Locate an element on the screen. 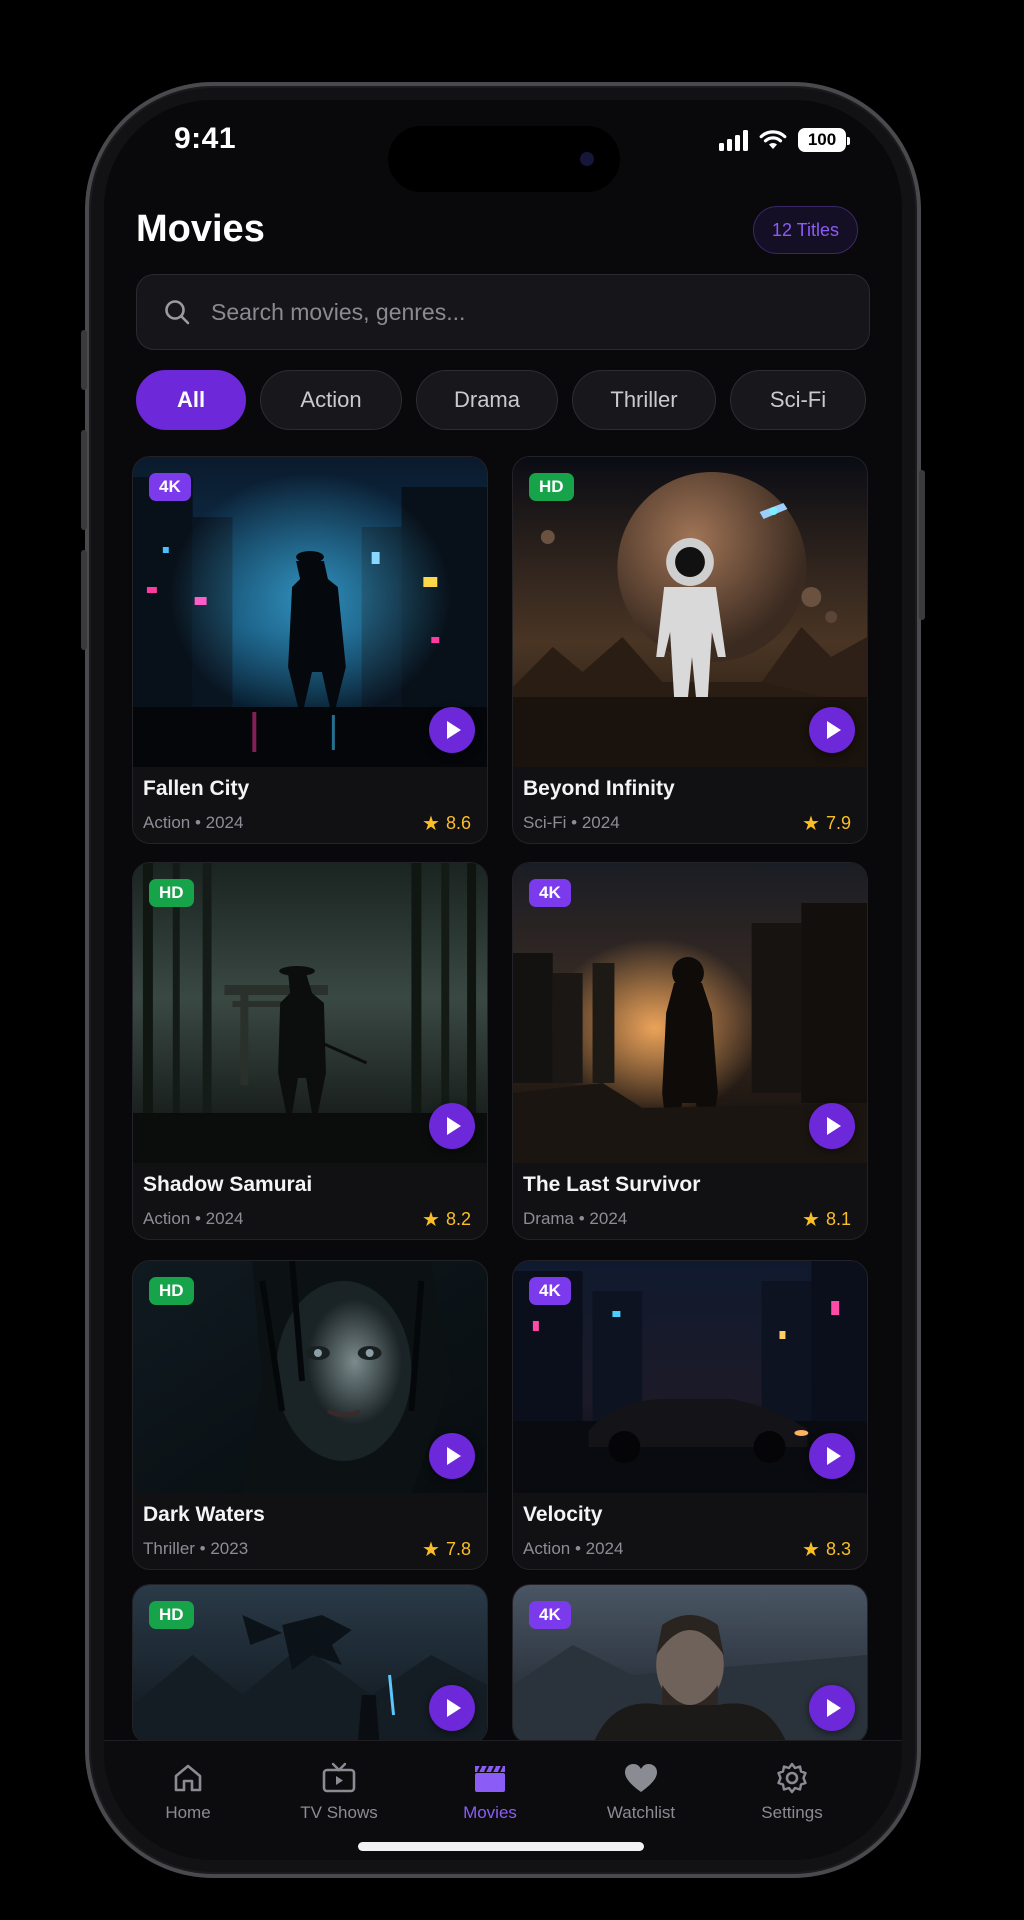 The width and height of the screenshot is (1024, 1920). movie-info: The Last Survivor Drama • 2024 ★ 8.1 is located at coordinates (690, 1201).